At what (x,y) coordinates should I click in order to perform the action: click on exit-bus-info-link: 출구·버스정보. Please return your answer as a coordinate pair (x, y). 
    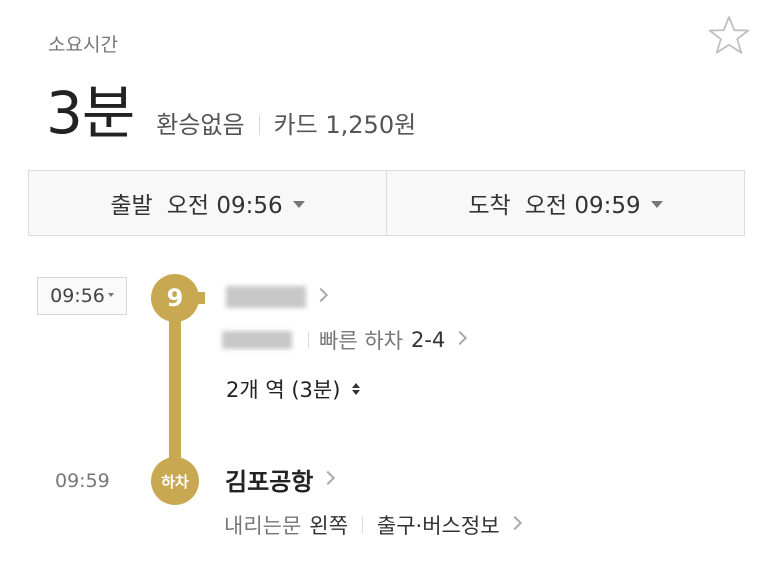
    Looking at the image, I should click on (449, 525).